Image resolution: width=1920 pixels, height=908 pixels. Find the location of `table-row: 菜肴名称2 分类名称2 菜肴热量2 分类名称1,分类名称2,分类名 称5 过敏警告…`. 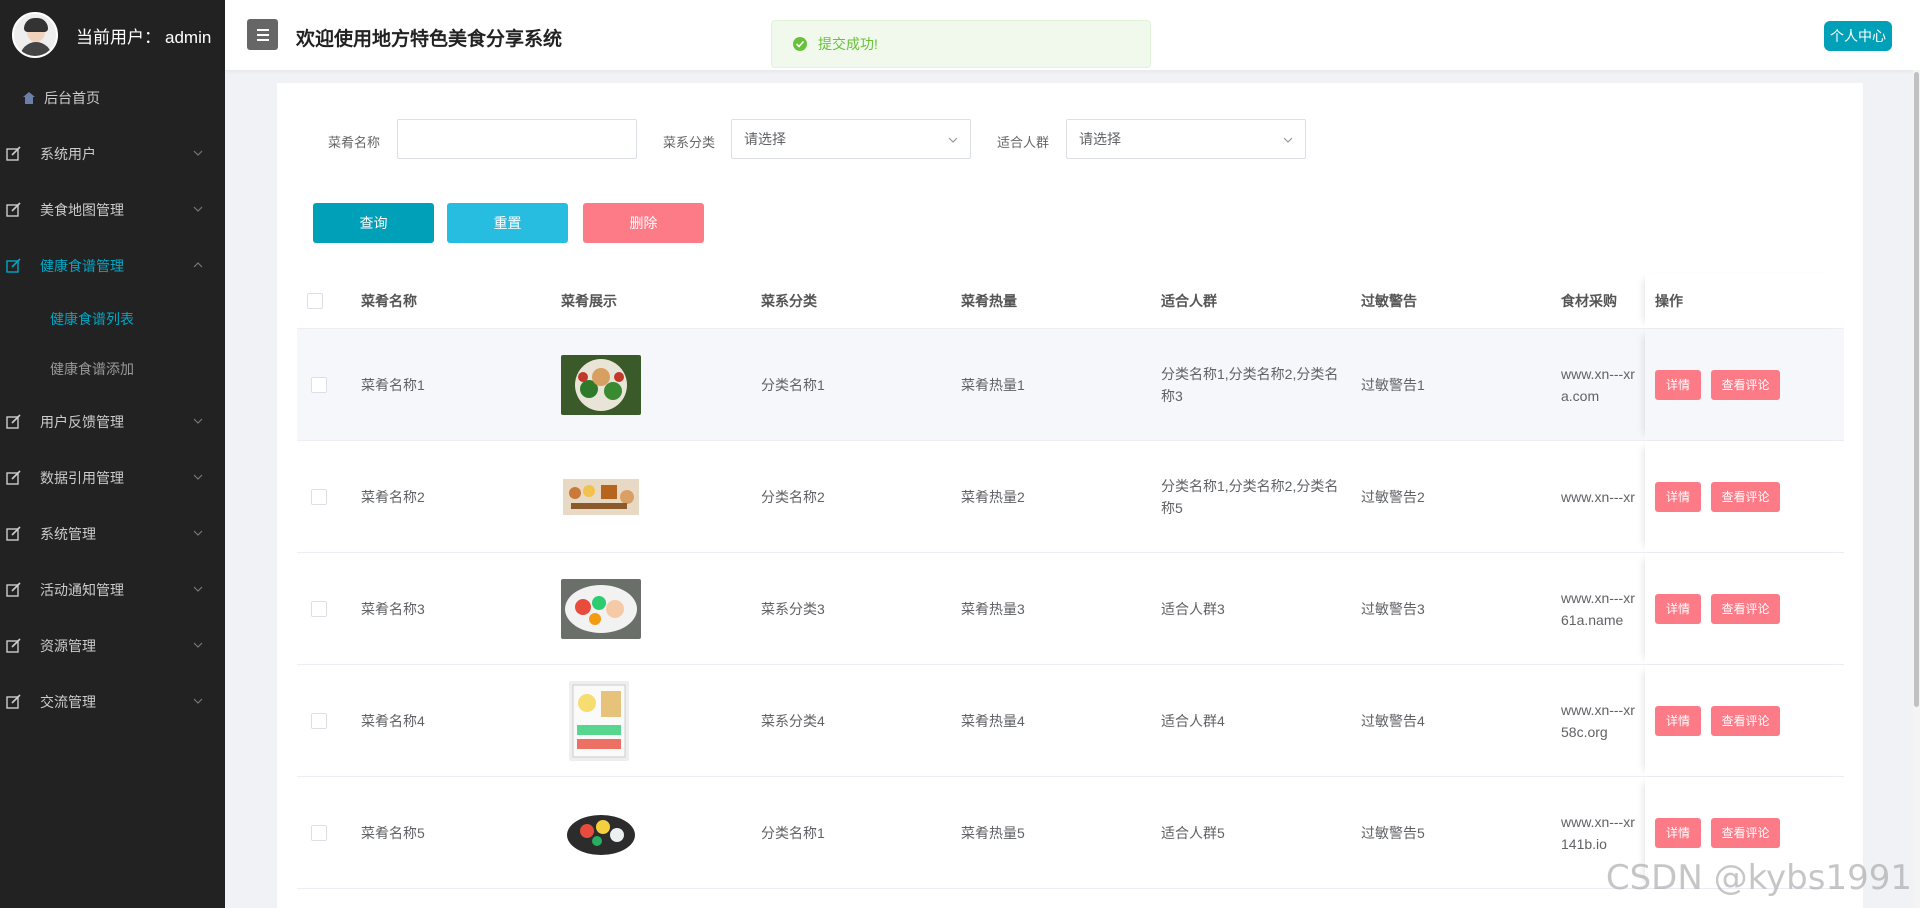

table-row: 菜肴名称2 分类名称2 菜肴热量2 分类名称1,分类名称2,分类名 称5 过敏警告… is located at coordinates (1070, 497).